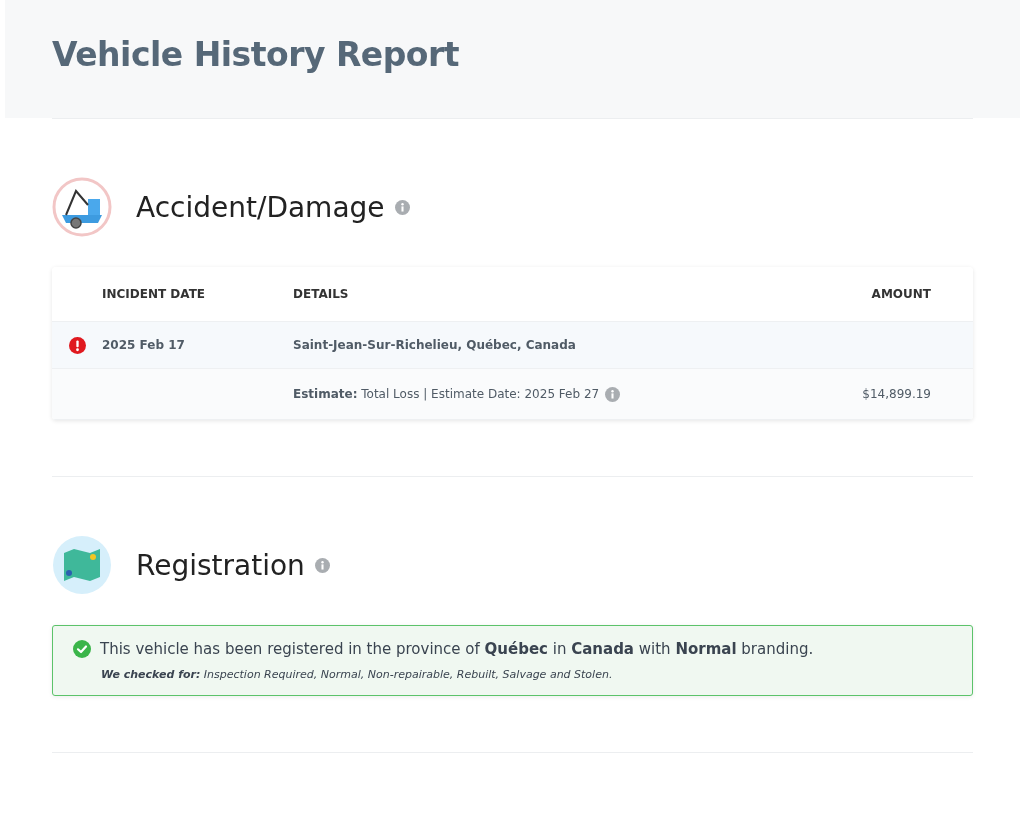 This screenshot has width=1024, height=822. I want to click on table-cell: 2025 Feb 17, so click(143, 345).